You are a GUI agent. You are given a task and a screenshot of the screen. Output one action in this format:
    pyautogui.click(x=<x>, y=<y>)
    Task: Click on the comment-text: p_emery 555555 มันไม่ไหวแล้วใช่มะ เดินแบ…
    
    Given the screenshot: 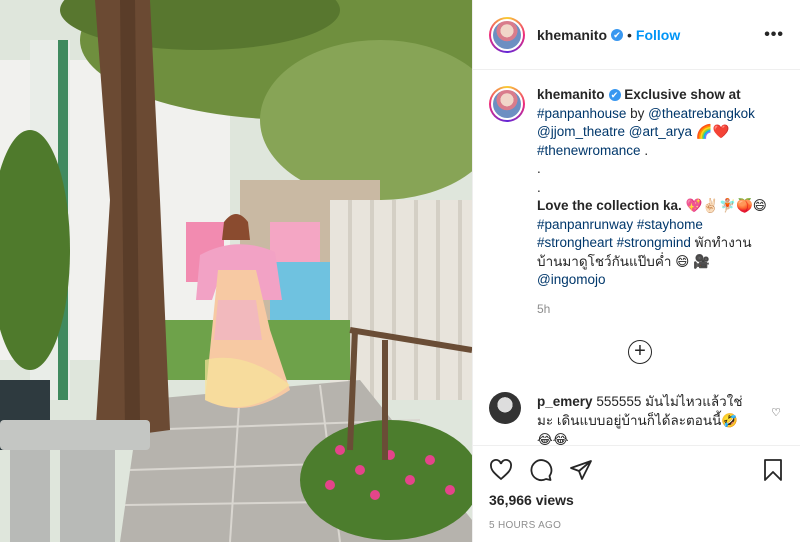 What is the action you would take?
    pyautogui.click(x=647, y=420)
    